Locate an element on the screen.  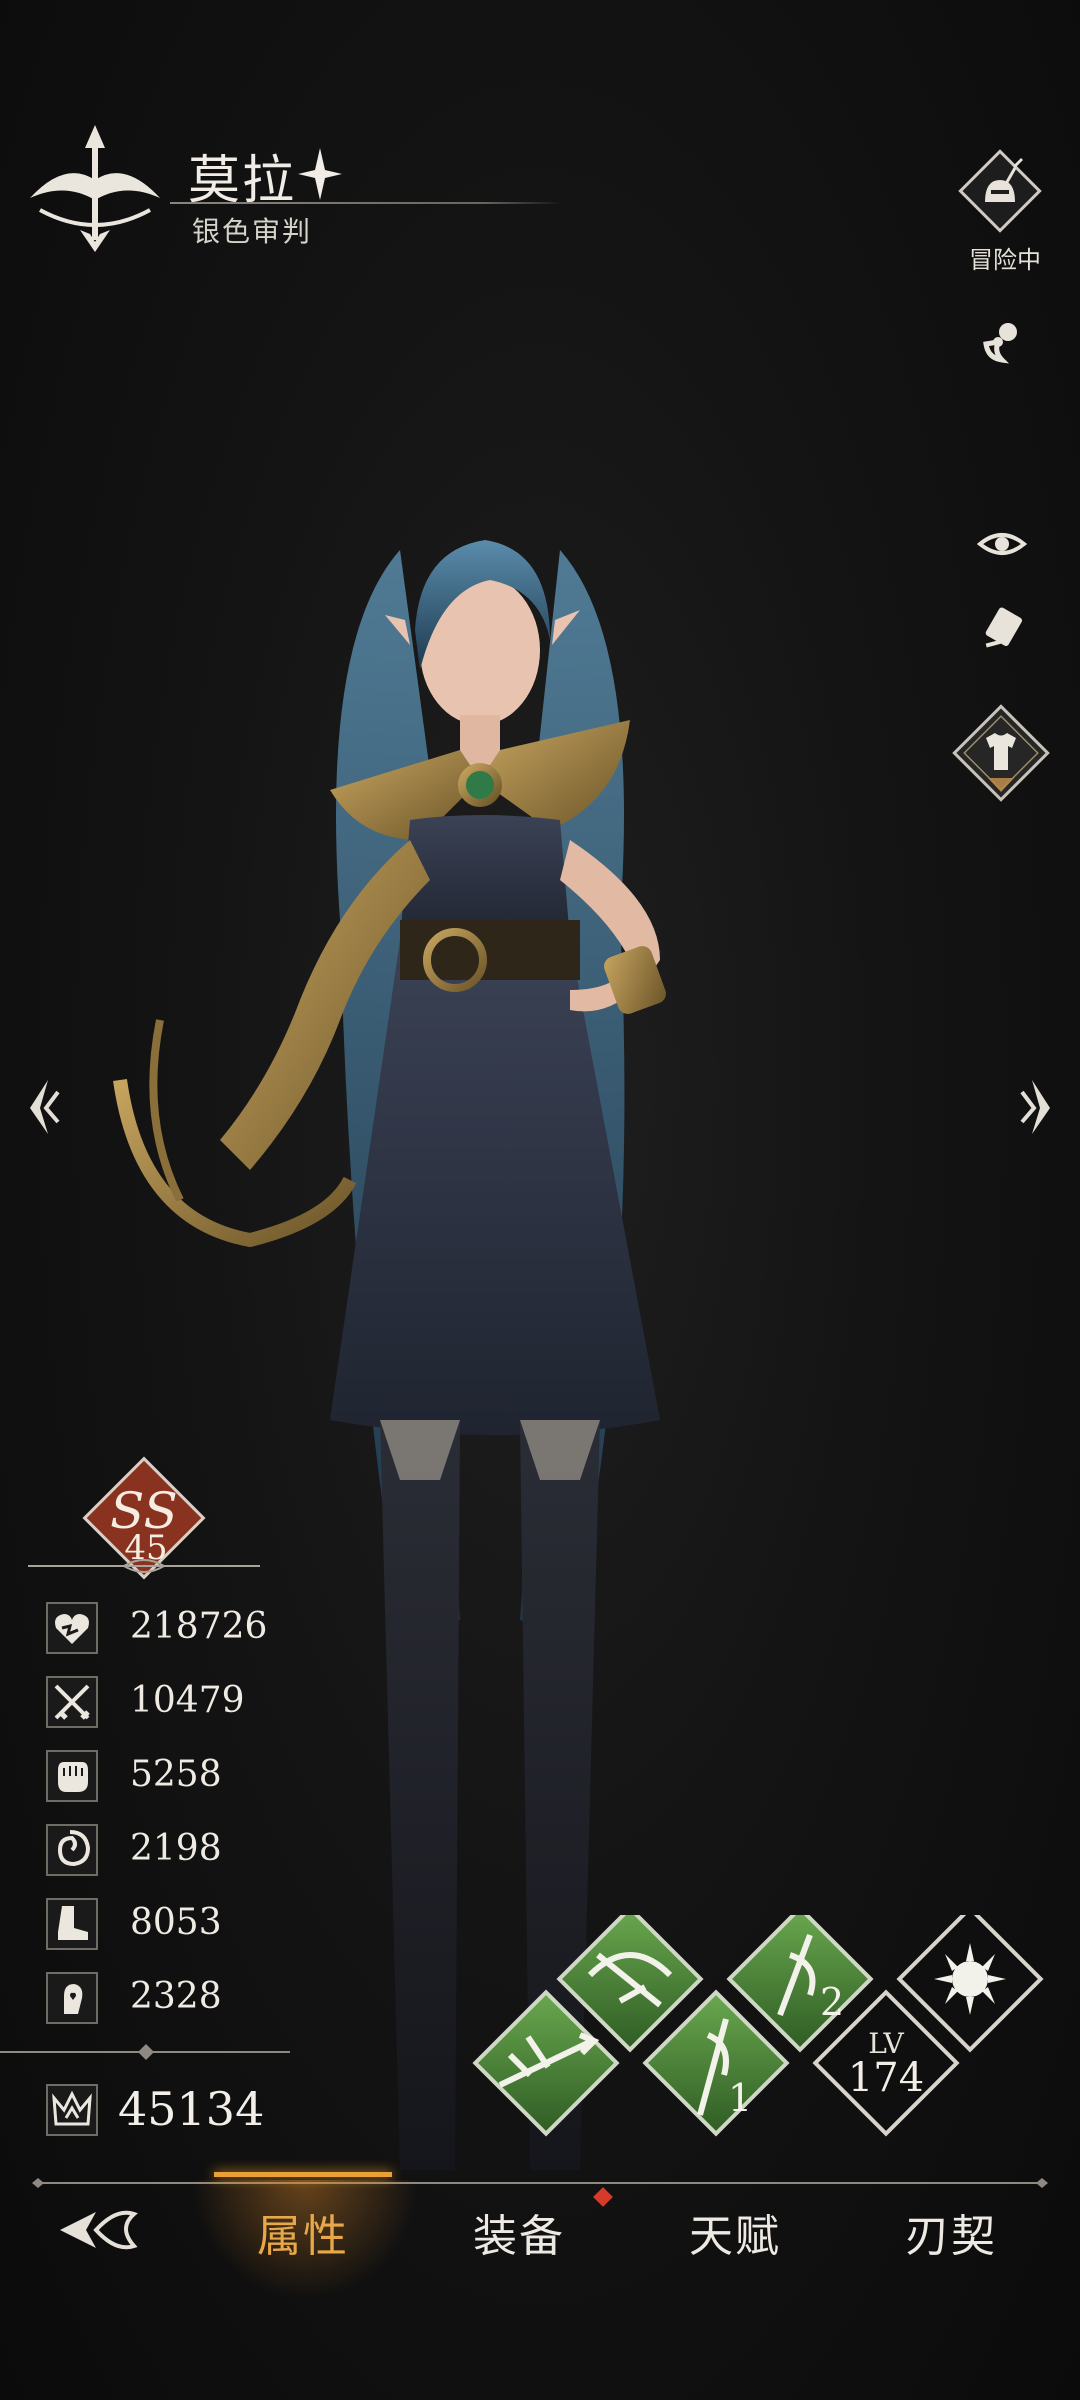
next-character-arrow-icon is located at coordinates (1037, 1107).